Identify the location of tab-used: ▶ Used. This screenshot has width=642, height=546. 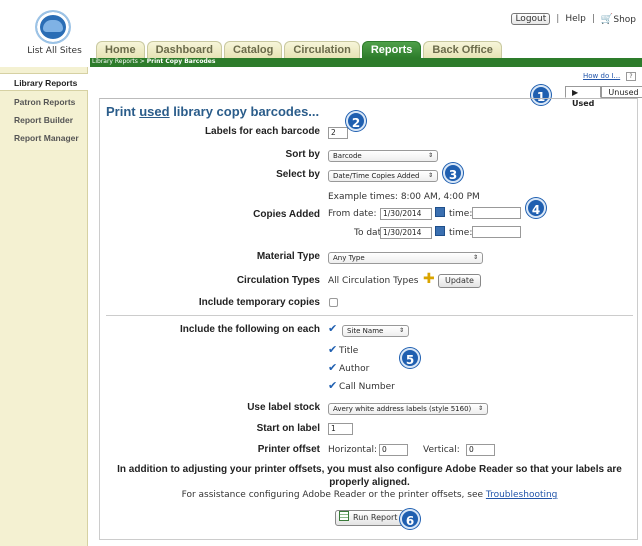
(583, 97).